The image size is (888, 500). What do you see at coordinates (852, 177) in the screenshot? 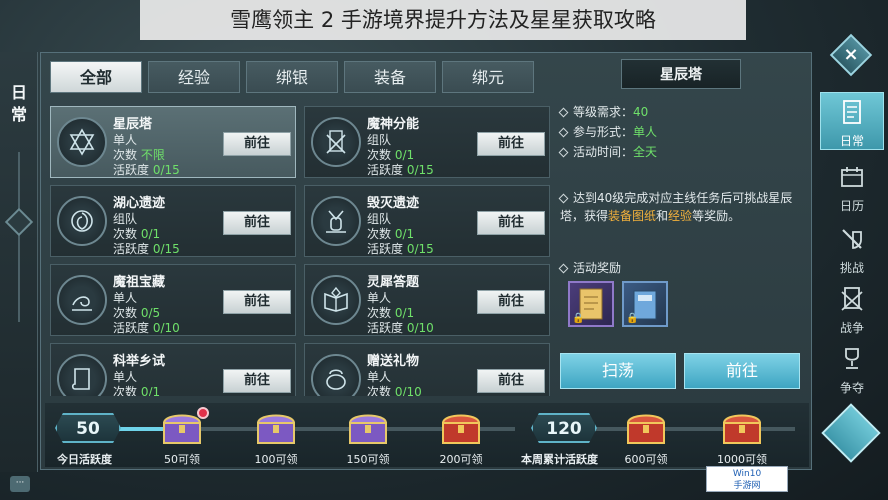
I see `calendar-icon` at bounding box center [852, 177].